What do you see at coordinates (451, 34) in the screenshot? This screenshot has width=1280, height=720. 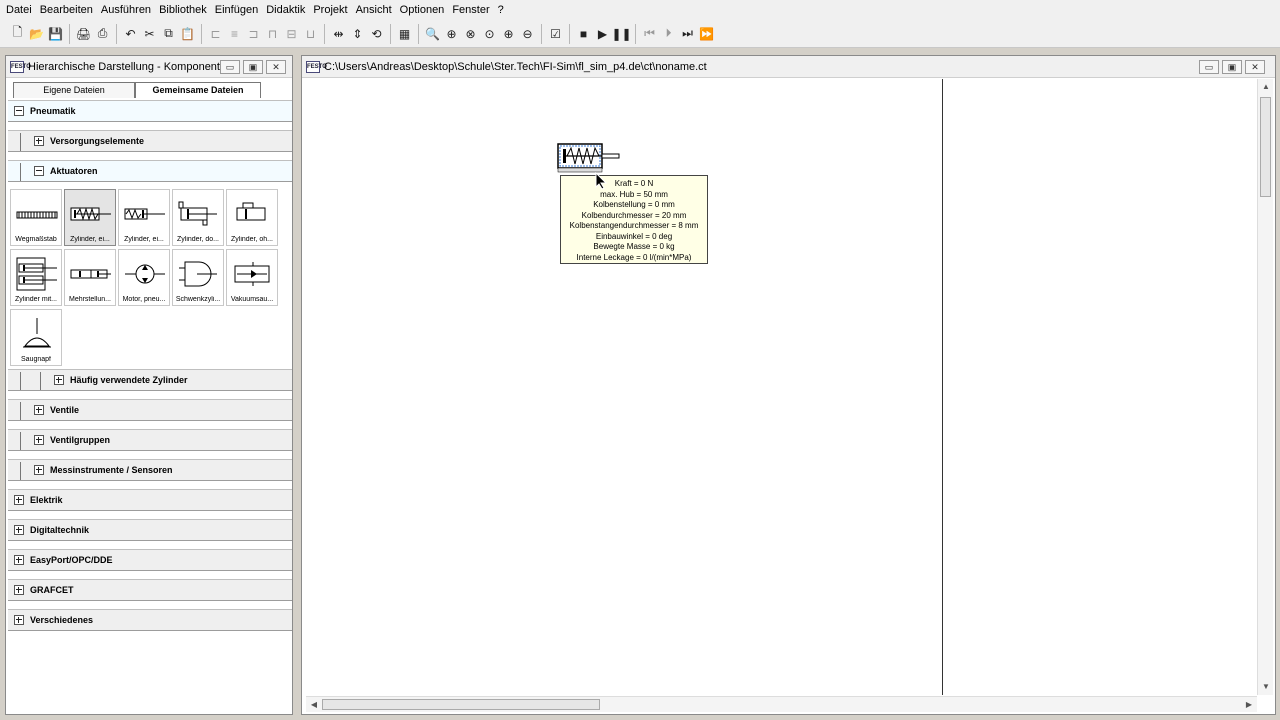 I see `zoom-fit-icon: ⊕` at bounding box center [451, 34].